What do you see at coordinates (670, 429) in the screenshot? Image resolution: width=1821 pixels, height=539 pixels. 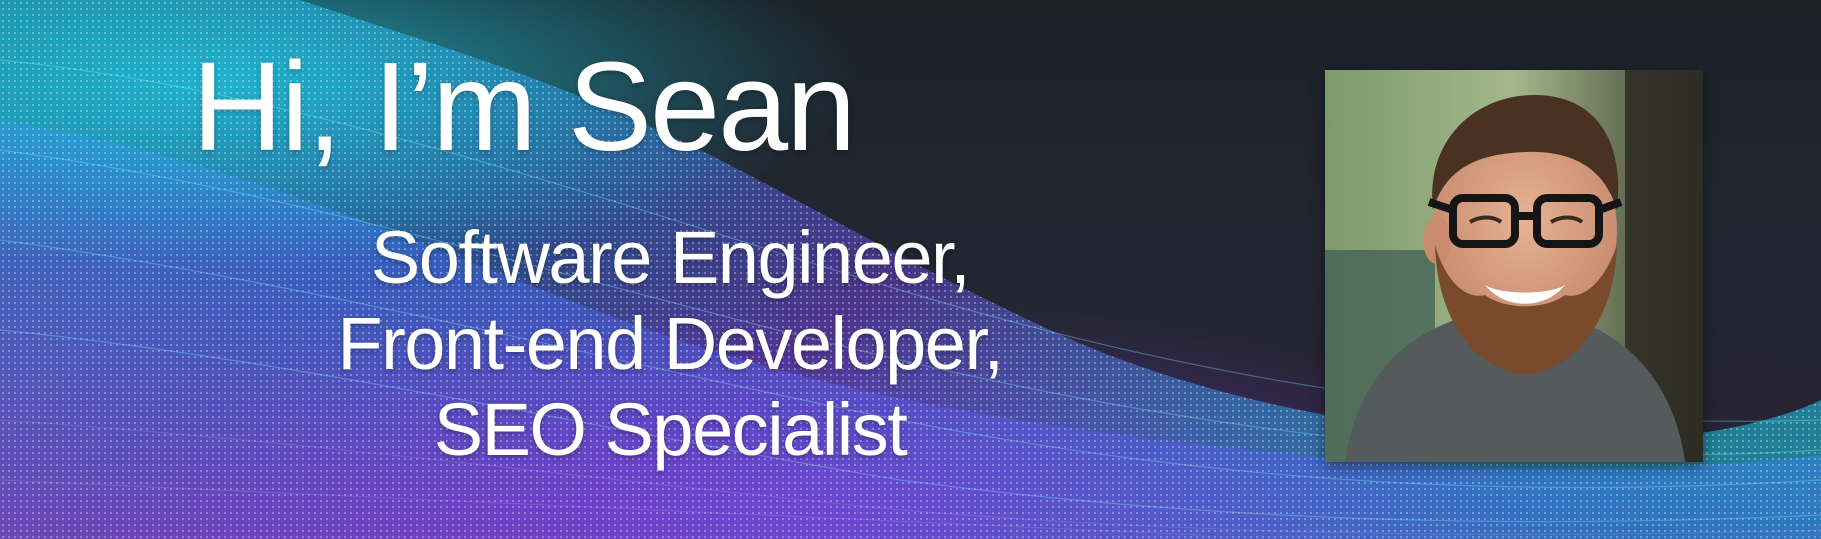 I see `role-seo-specialist: SEO Specialist` at bounding box center [670, 429].